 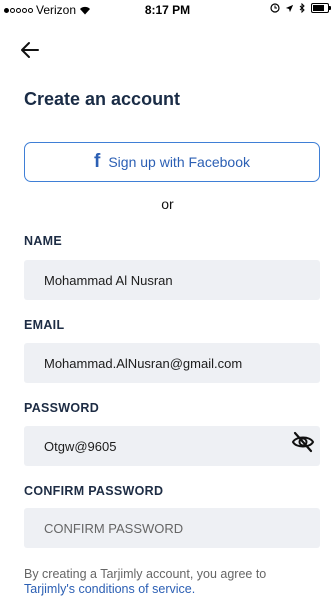 What do you see at coordinates (179, 162) in the screenshot?
I see `facebook-signup-label: Sign up with Facebook` at bounding box center [179, 162].